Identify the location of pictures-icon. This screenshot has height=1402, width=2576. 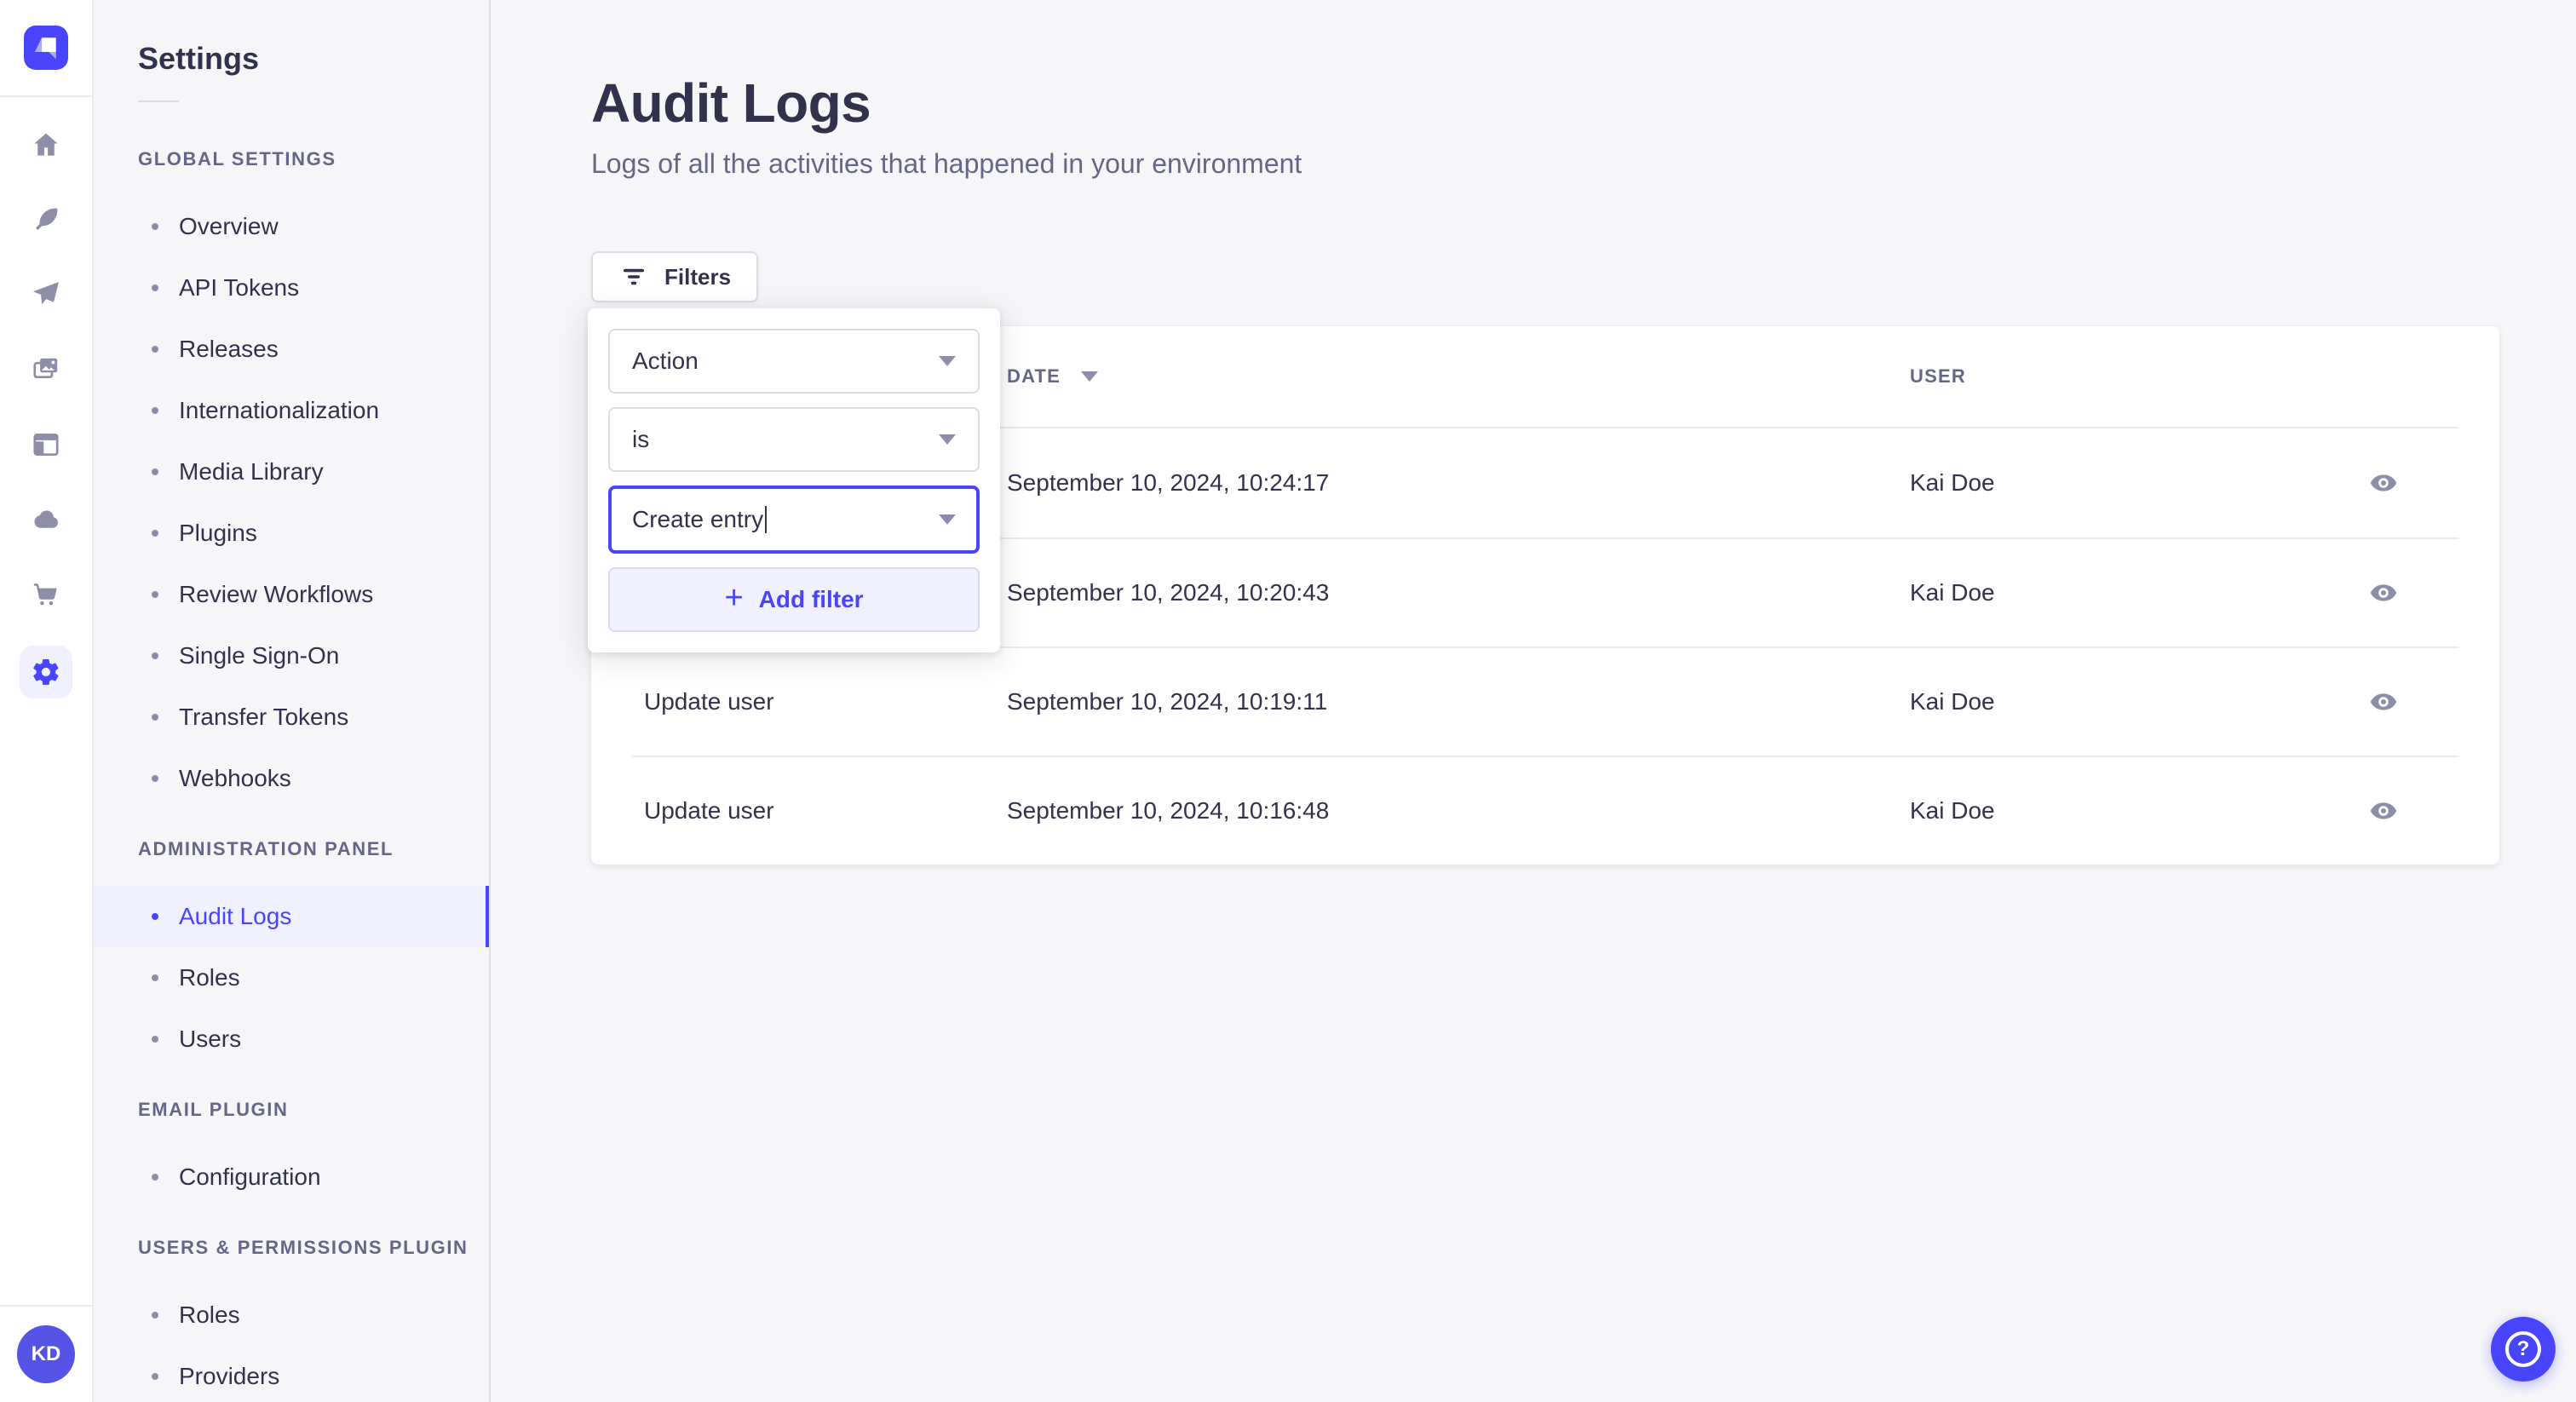
(46, 368).